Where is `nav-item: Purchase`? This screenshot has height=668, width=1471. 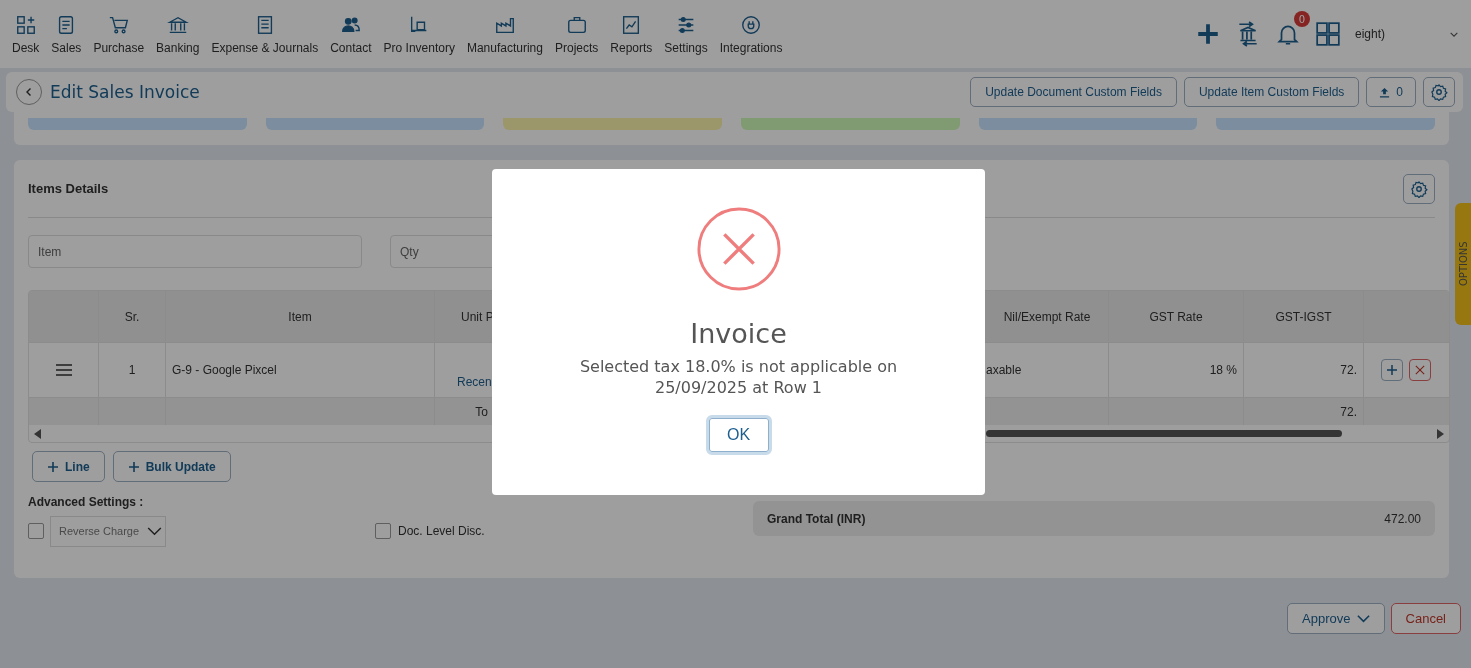
nav-item: Purchase is located at coordinates (119, 34).